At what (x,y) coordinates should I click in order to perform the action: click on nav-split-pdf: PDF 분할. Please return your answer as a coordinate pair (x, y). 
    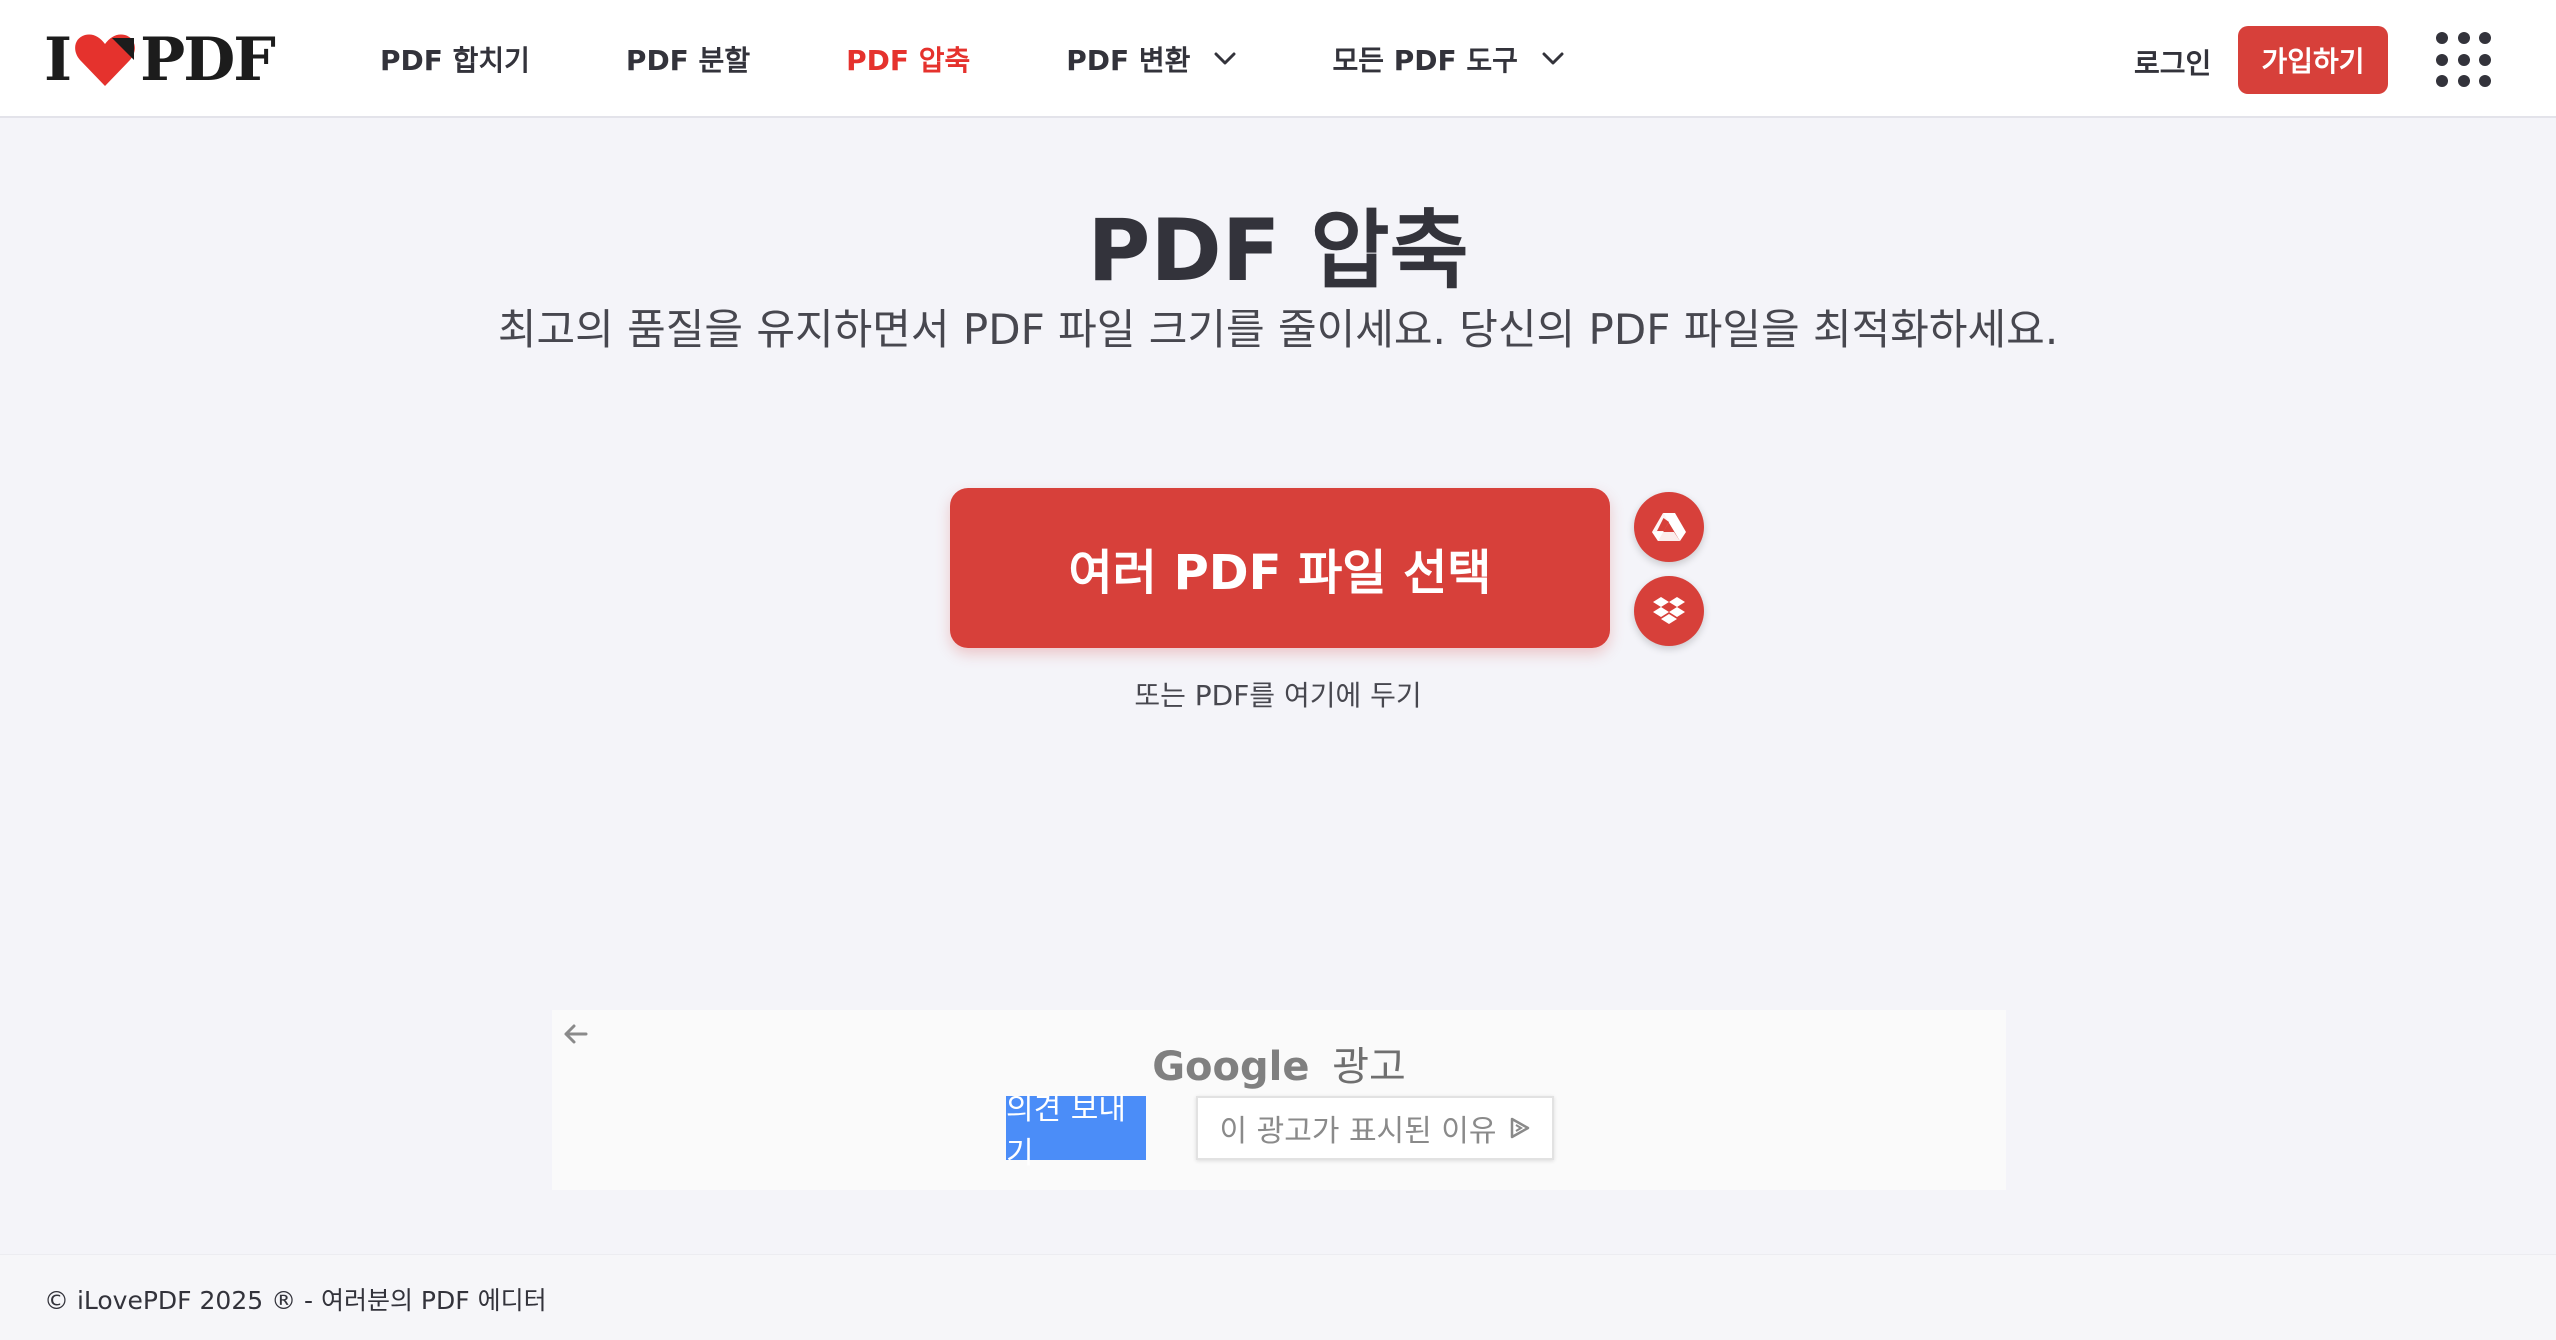
    Looking at the image, I should click on (688, 59).